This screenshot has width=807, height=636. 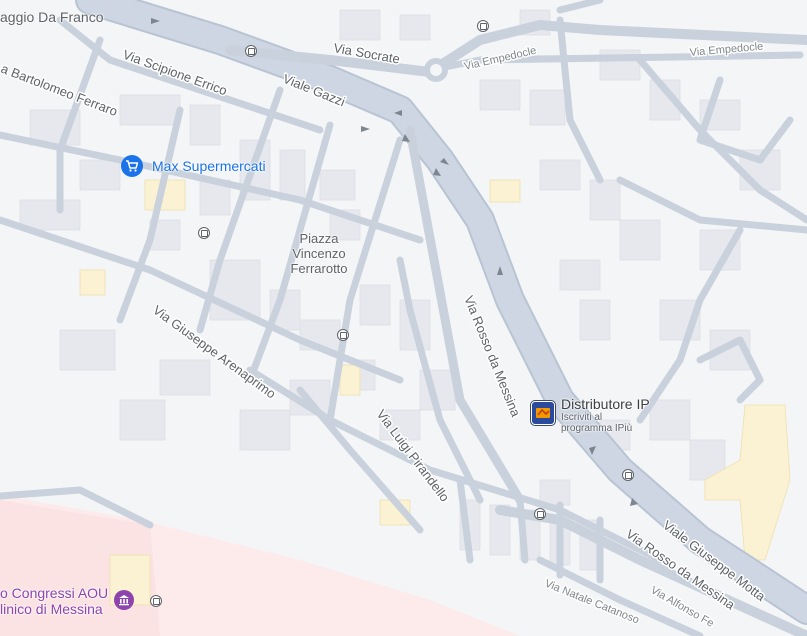 What do you see at coordinates (209, 166) in the screenshot?
I see `max-supermercati-label: Max Supermercati` at bounding box center [209, 166].